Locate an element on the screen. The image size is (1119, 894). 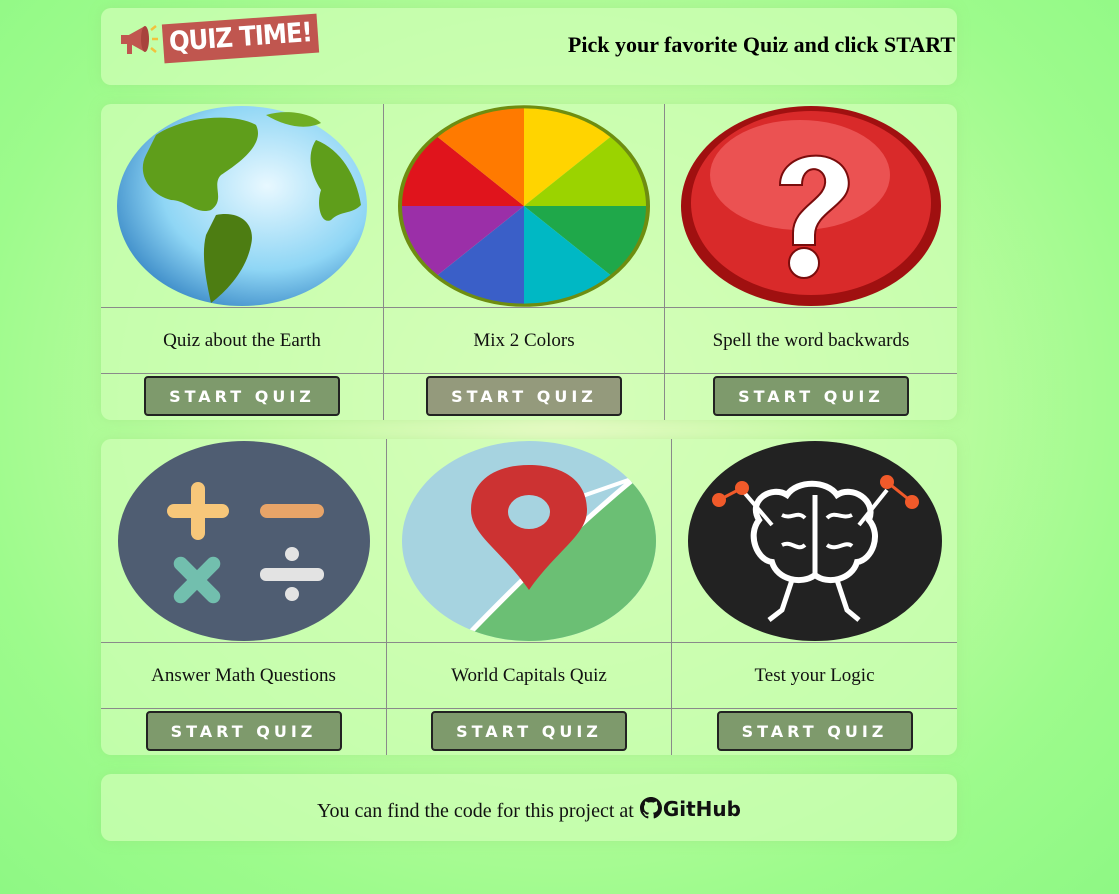
question-mark-icon is located at coordinates (811, 205).